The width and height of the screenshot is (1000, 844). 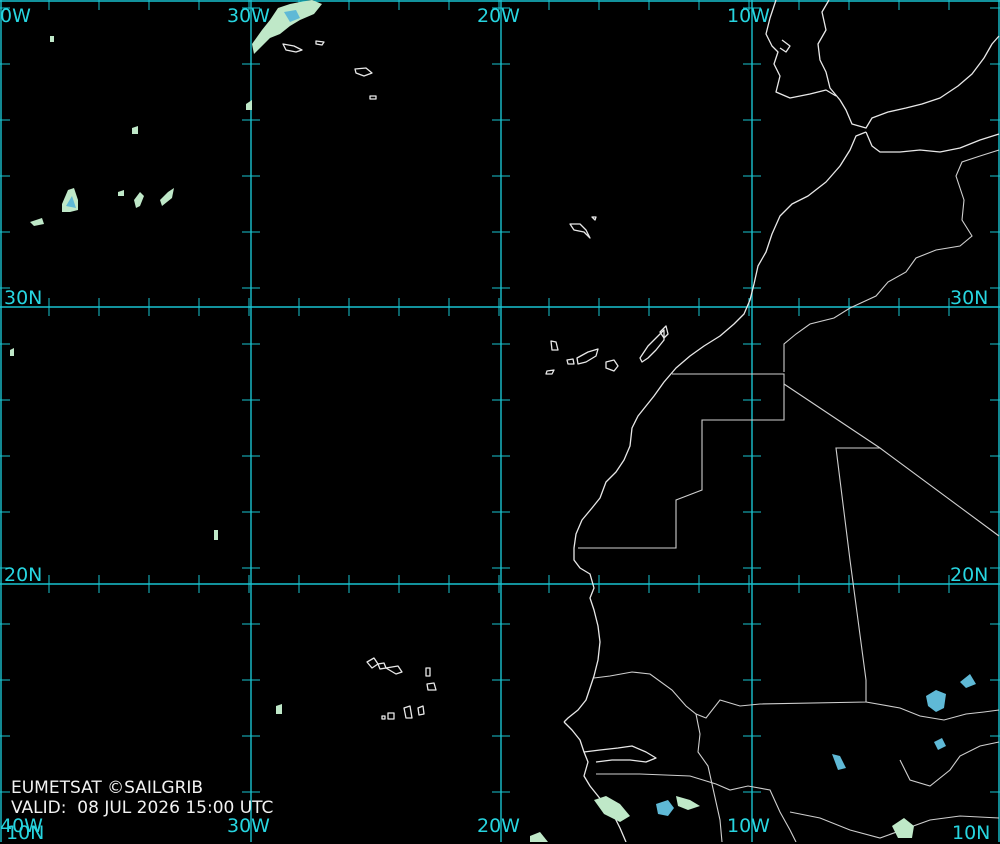 What do you see at coordinates (498, 826) in the screenshot?
I see `label-lon-20w-bottom: 20W` at bounding box center [498, 826].